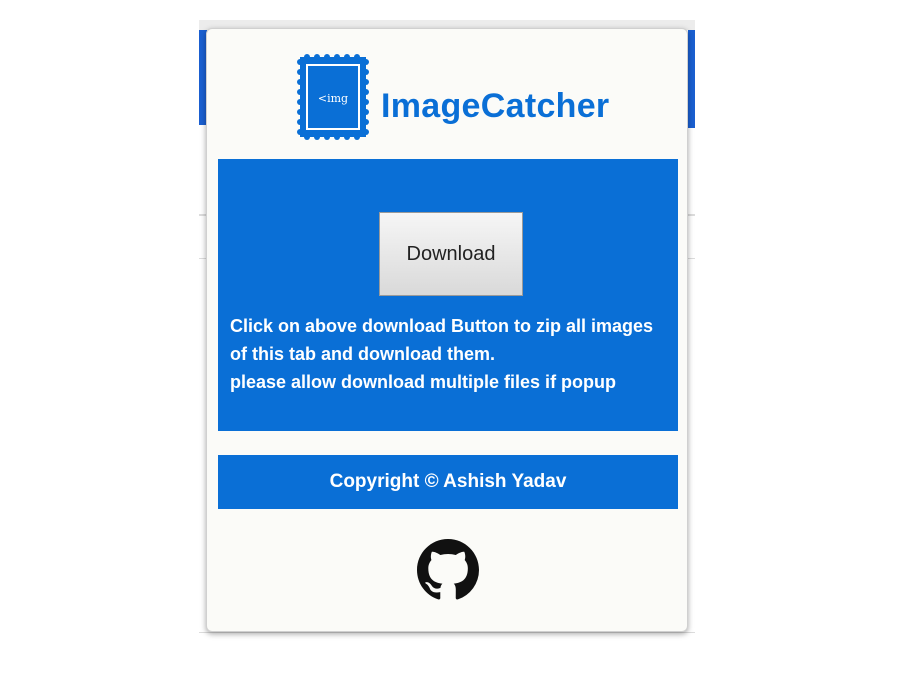  I want to click on download-button: Download, so click(451, 254).